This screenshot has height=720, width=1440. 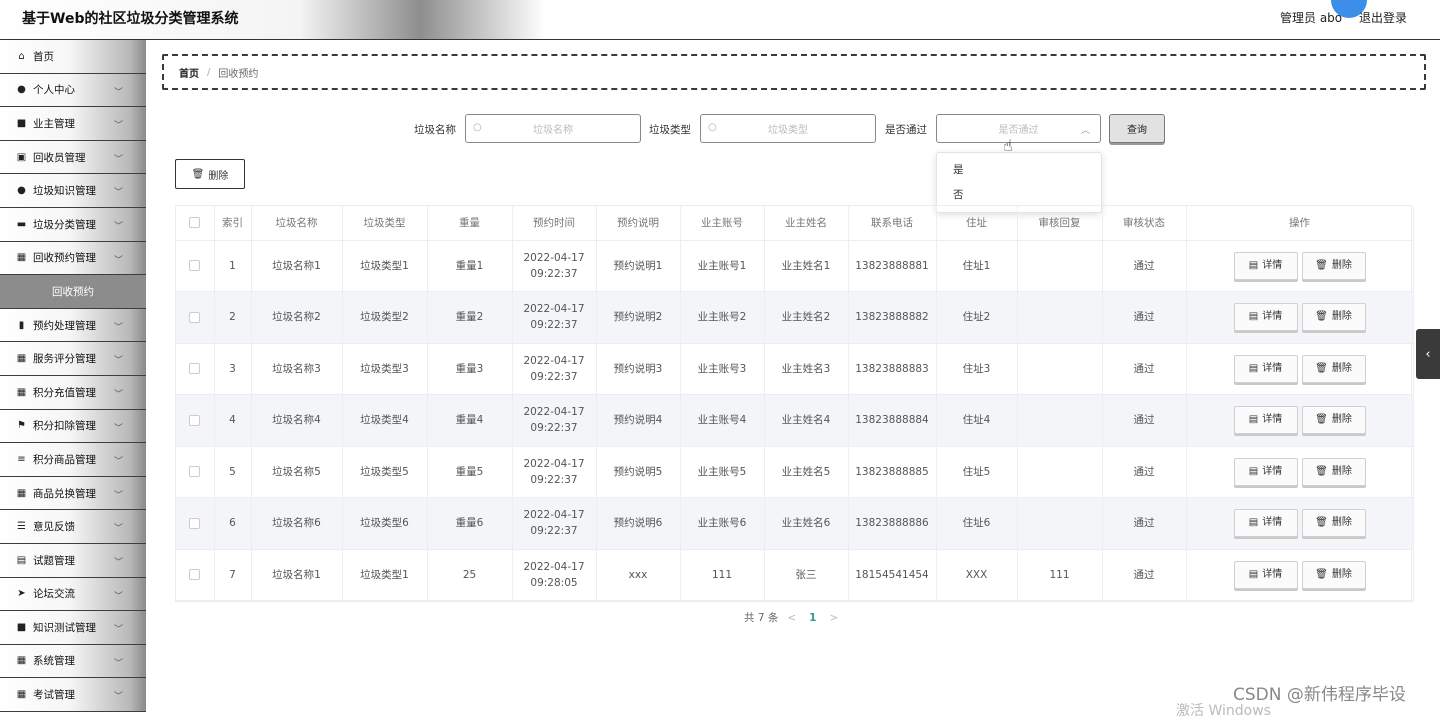 What do you see at coordinates (720, 20) in the screenshot?
I see `top-header: 基于Web的社区垃圾分类管理系统 管理员 abo 退出登录` at bounding box center [720, 20].